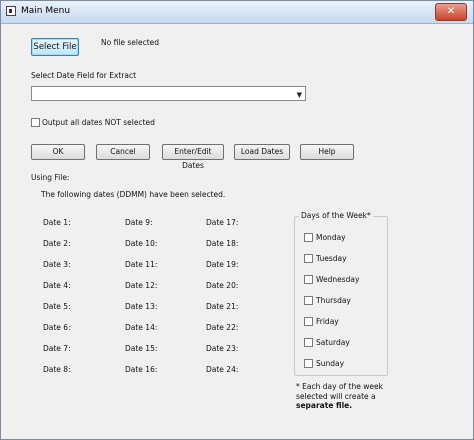  What do you see at coordinates (50, 177) in the screenshot?
I see `using-file-label: Using File:` at bounding box center [50, 177].